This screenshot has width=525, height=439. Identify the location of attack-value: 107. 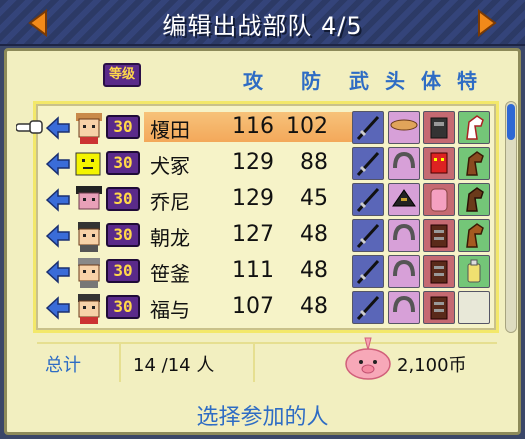
(253, 306).